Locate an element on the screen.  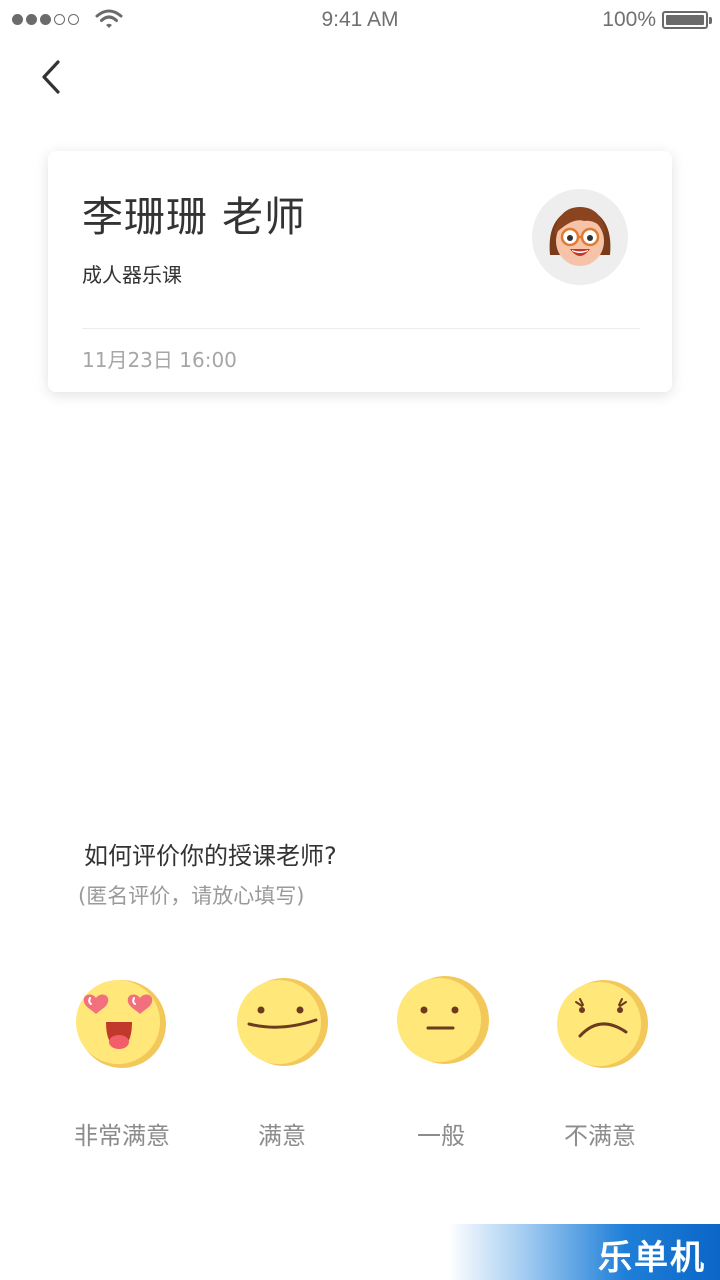
card-divider is located at coordinates (361, 328).